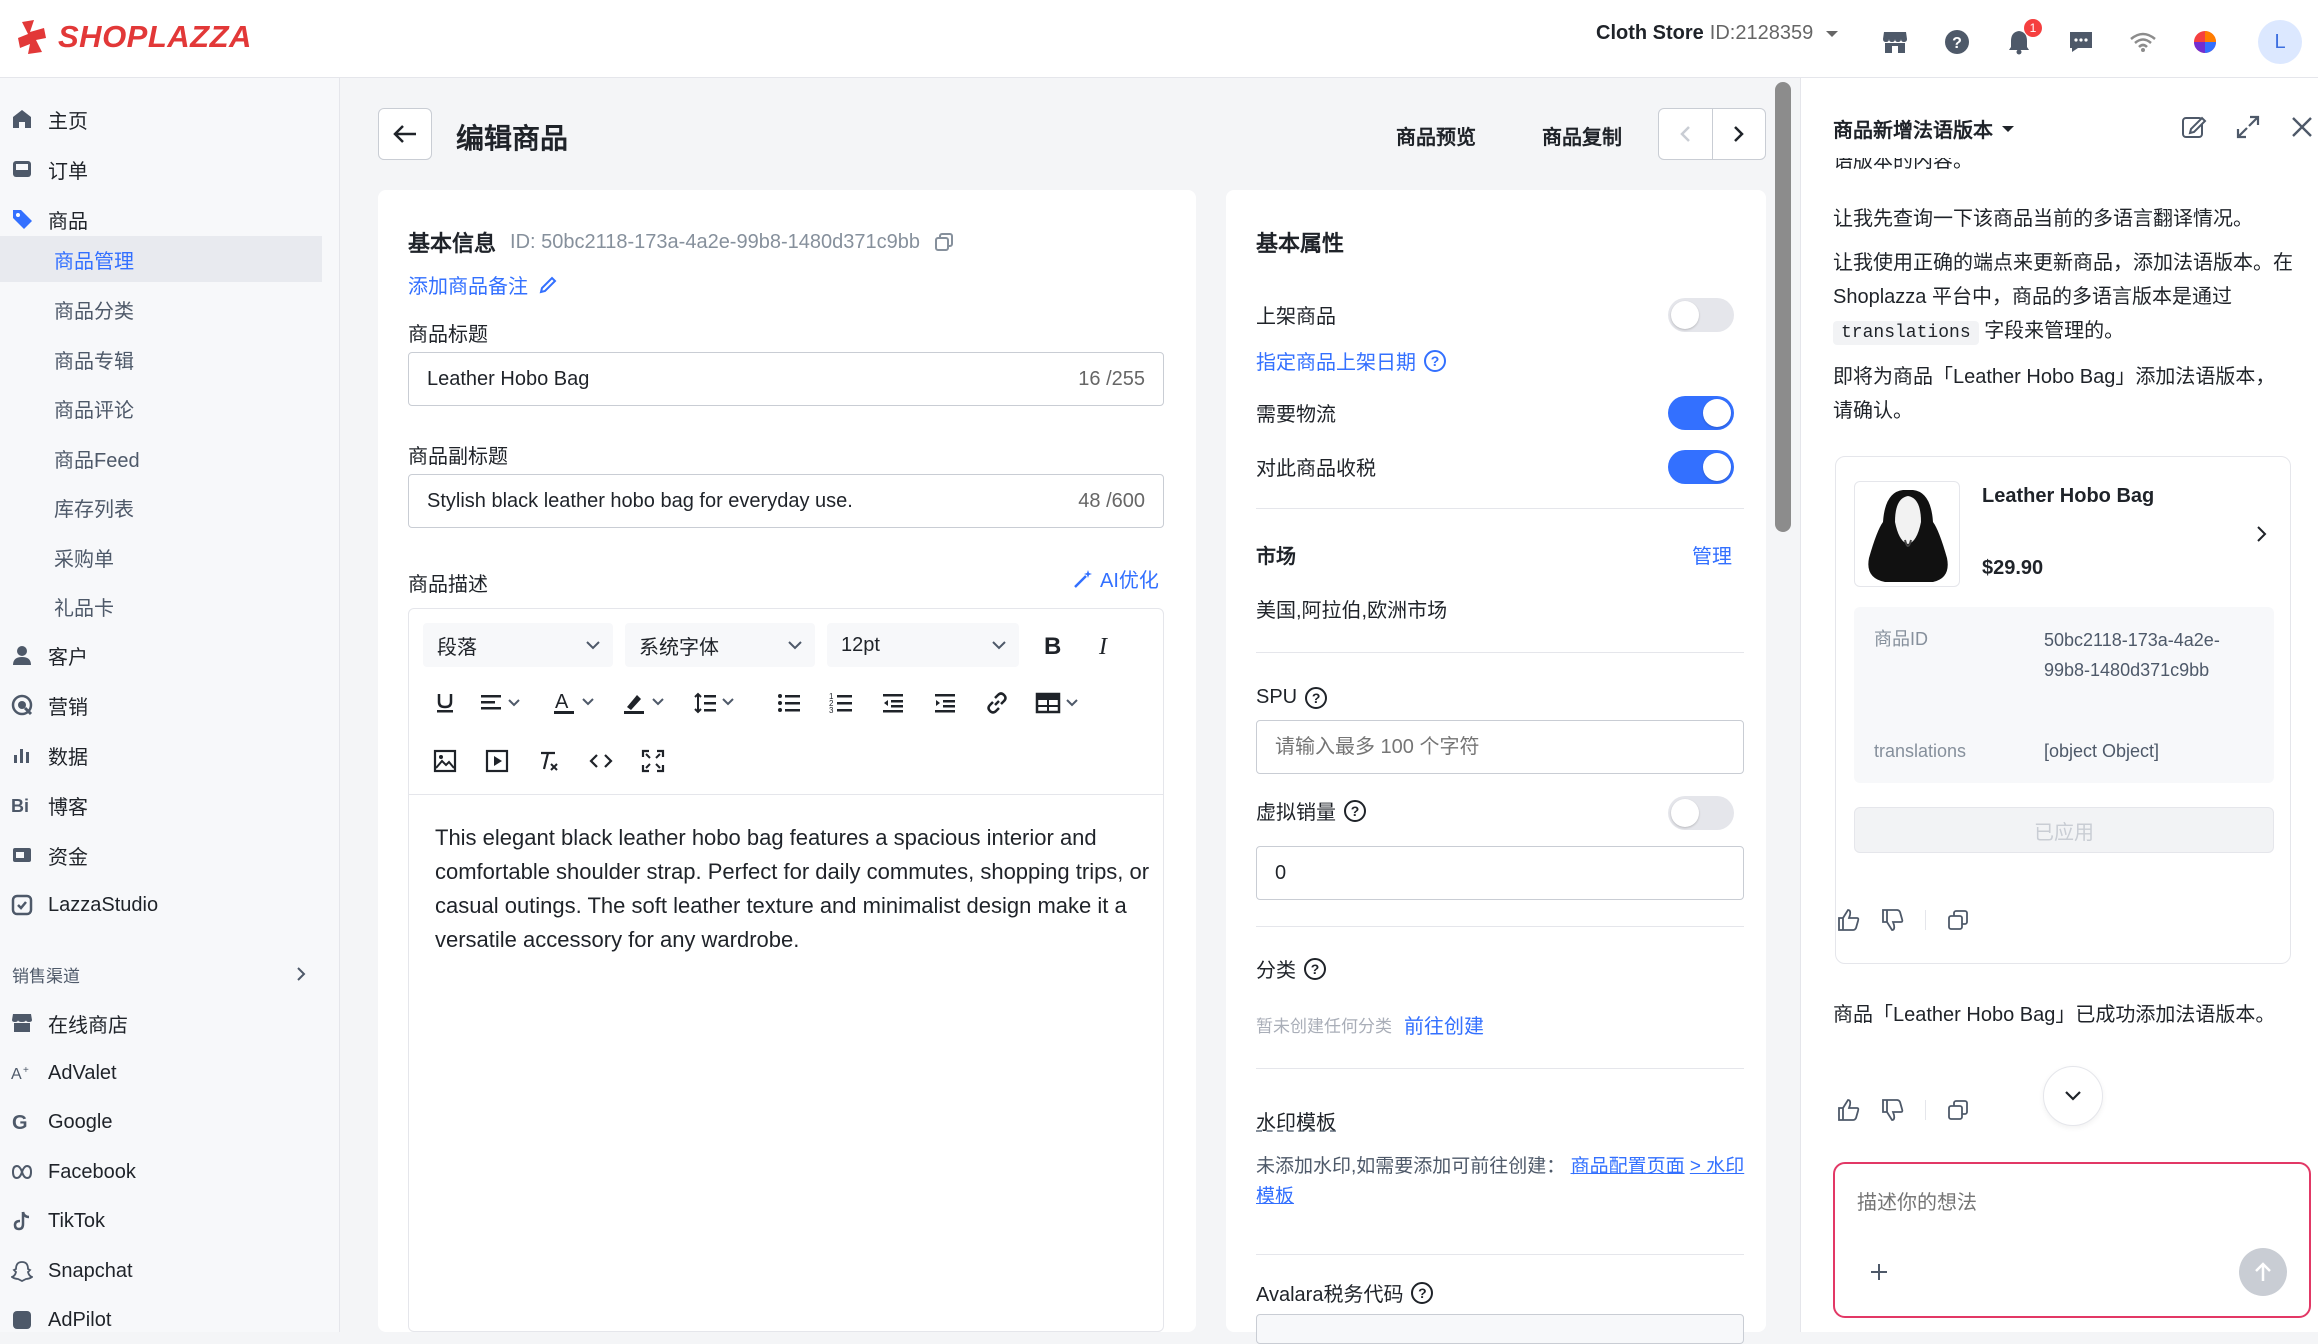  I want to click on market-manage-link: 管理, so click(1712, 554).